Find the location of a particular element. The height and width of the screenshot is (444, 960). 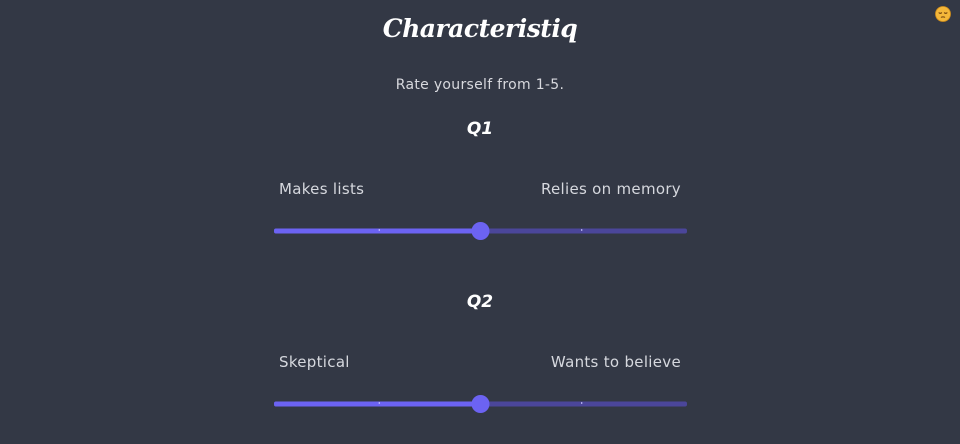

question-1-title: Q1 is located at coordinates (480, 129).